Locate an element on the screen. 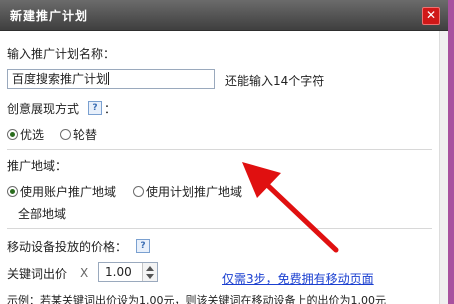 The image size is (454, 304). creative-option-optimize: 优选 is located at coordinates (32, 134).